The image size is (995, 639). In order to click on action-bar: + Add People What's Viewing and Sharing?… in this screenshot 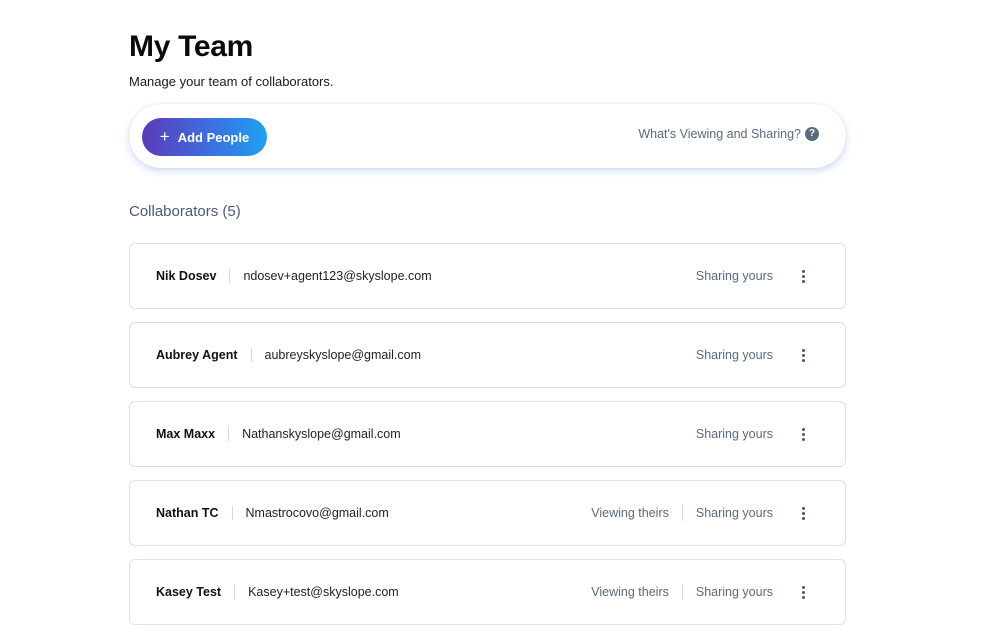, I will do `click(487, 136)`.